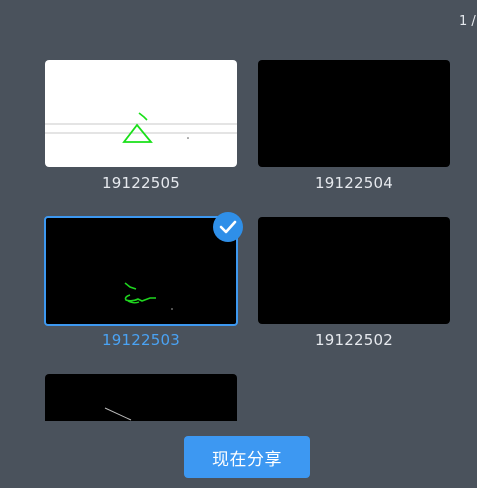 The height and width of the screenshot is (488, 477). What do you see at coordinates (141, 397) in the screenshot?
I see `snapshot-thumbnail` at bounding box center [141, 397].